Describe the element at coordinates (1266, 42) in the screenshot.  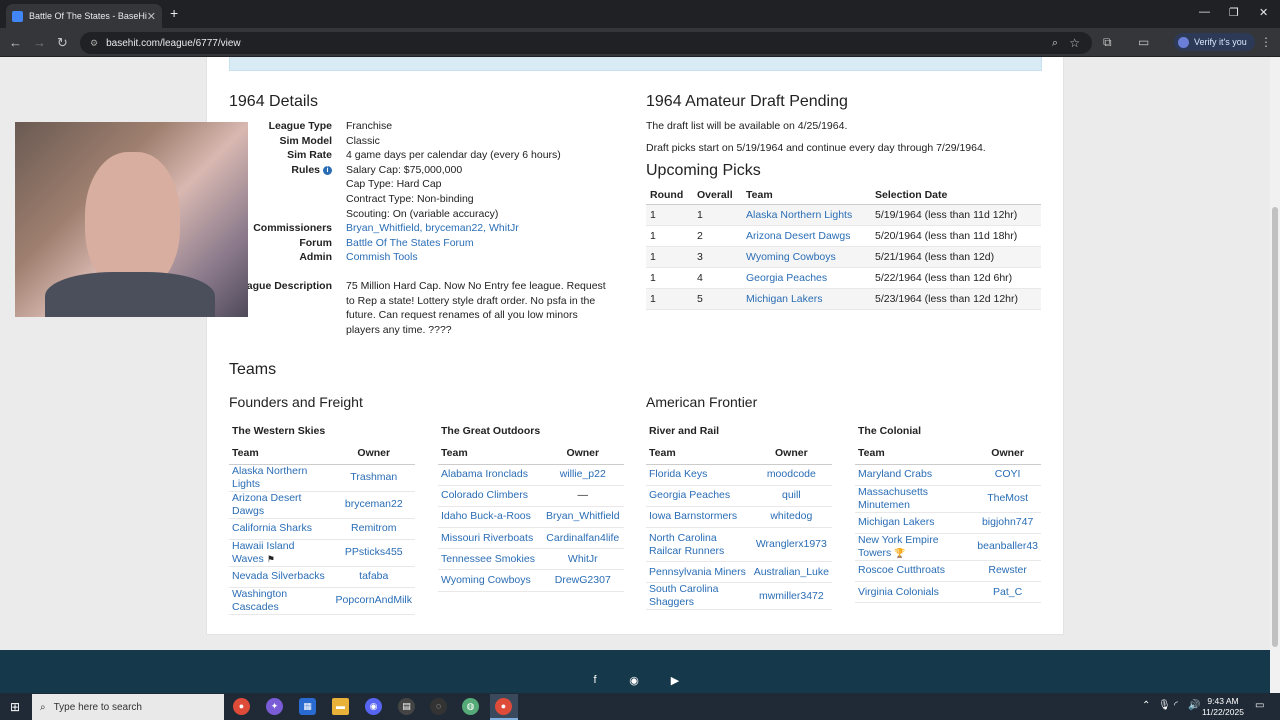
I see `menu-dots-icon: ⋮` at that location.